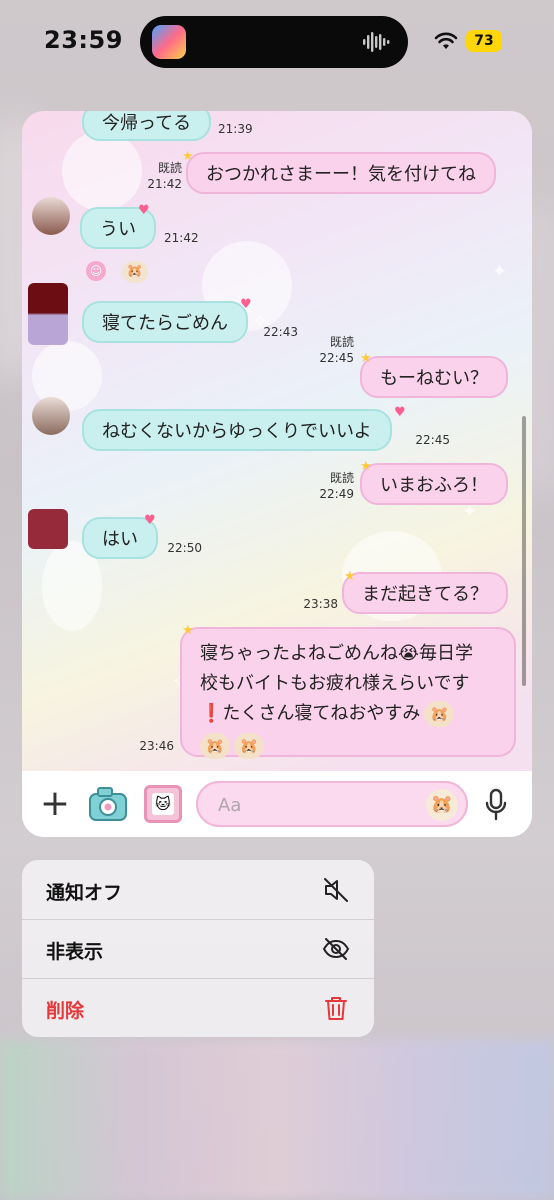 The width and height of the screenshot is (554, 1200). I want to click on menu-item-label: 通知オフ, so click(84, 893).